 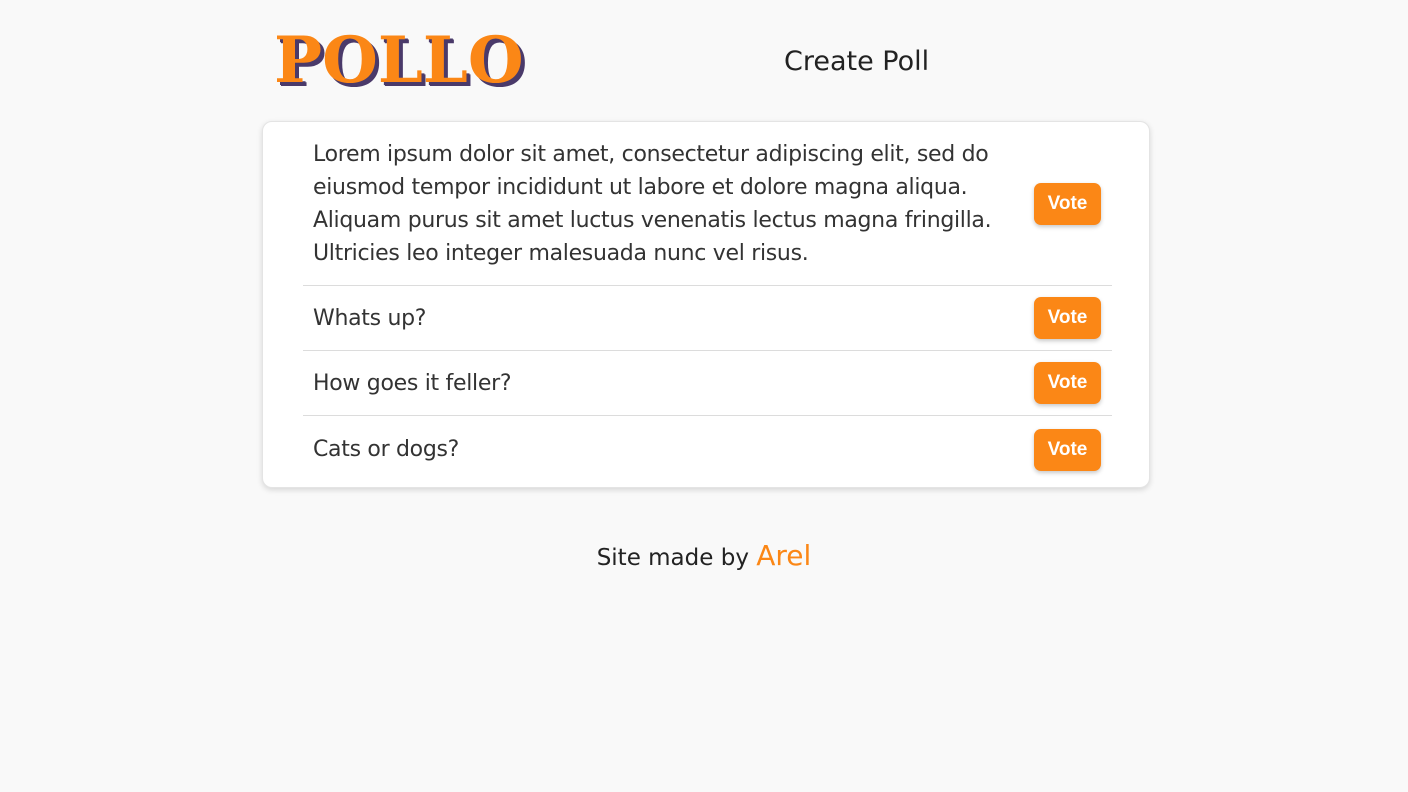 What do you see at coordinates (412, 383) in the screenshot?
I see `poll-question: How goes it feller?` at bounding box center [412, 383].